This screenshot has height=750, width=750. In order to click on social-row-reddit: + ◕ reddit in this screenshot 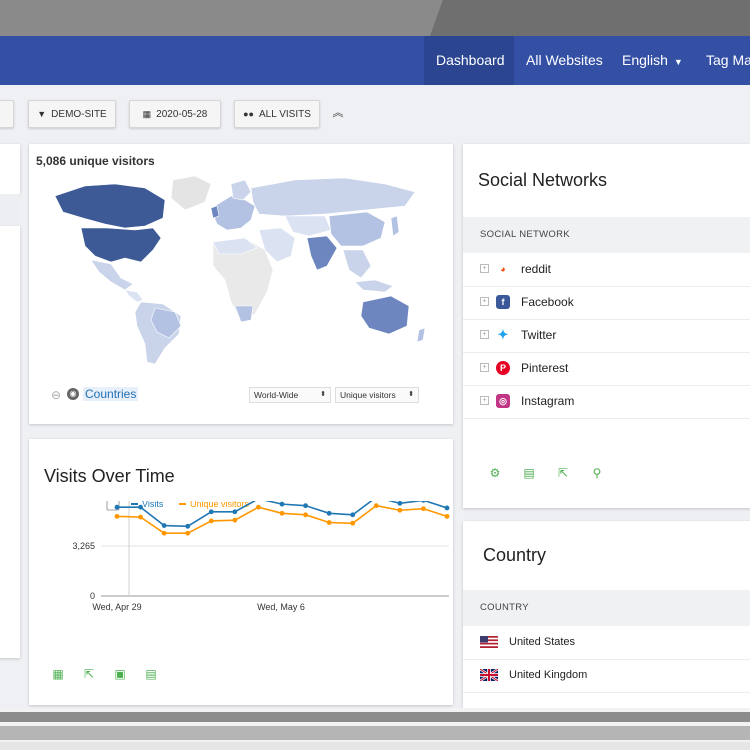, I will do `click(606, 270)`.